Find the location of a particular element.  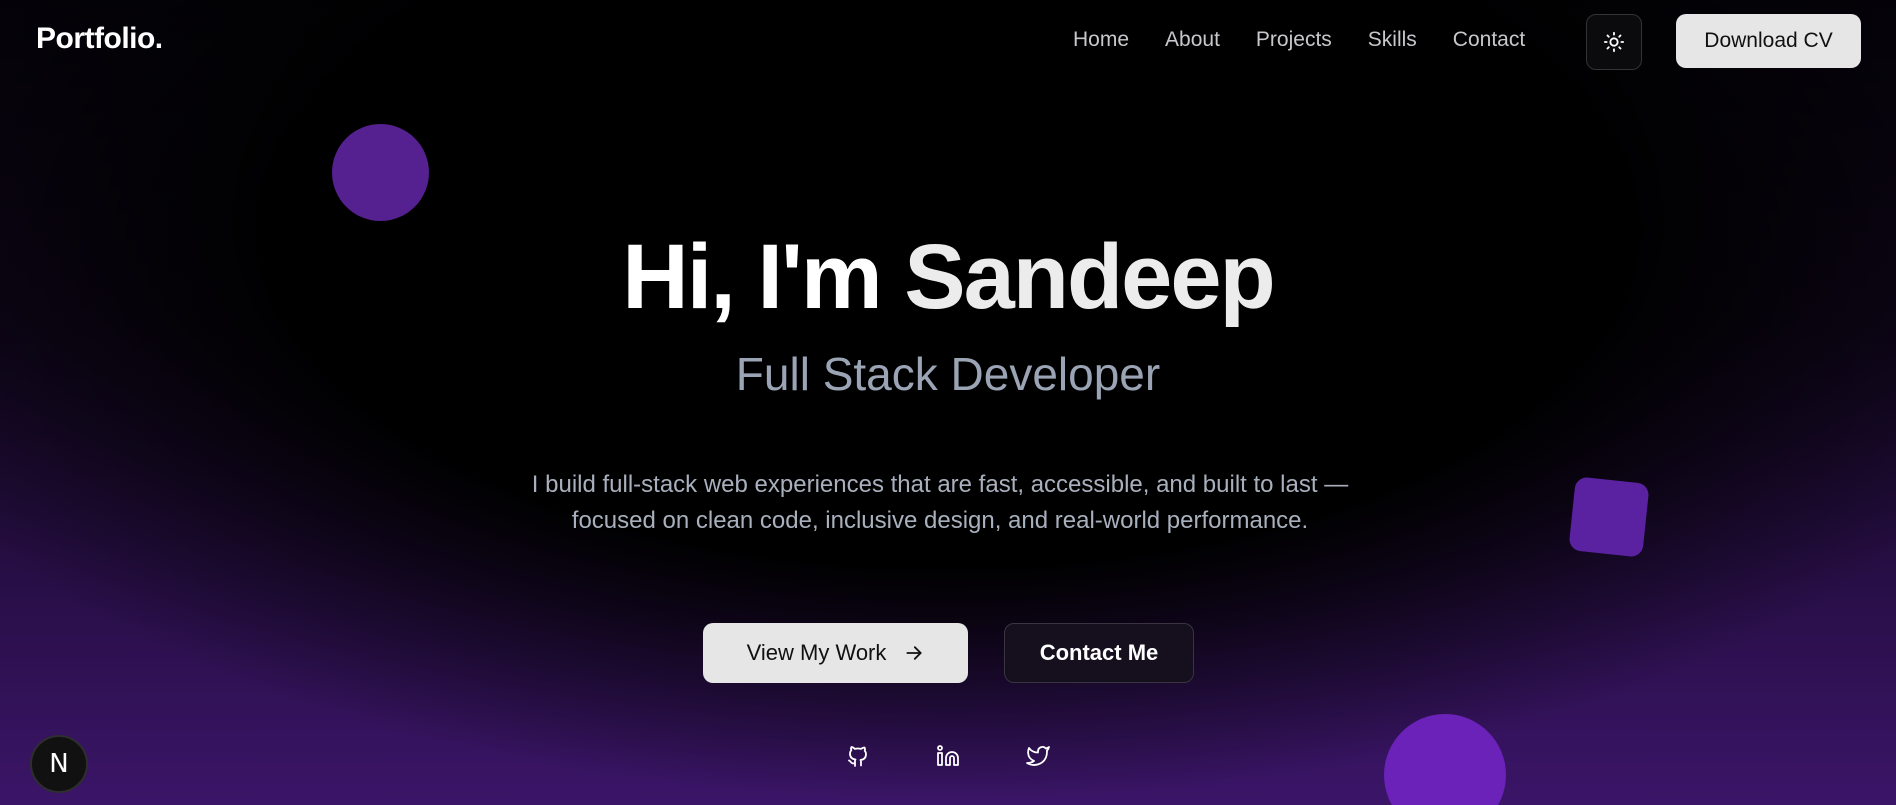

view-my-work-label: View My Work is located at coordinates (816, 652).